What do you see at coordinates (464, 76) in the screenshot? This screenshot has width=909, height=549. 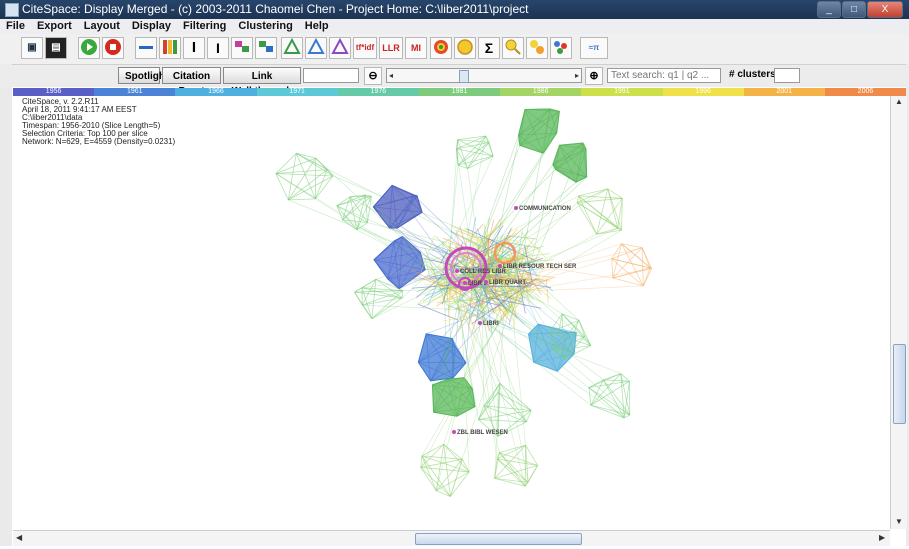 I see `slider-thumb` at bounding box center [464, 76].